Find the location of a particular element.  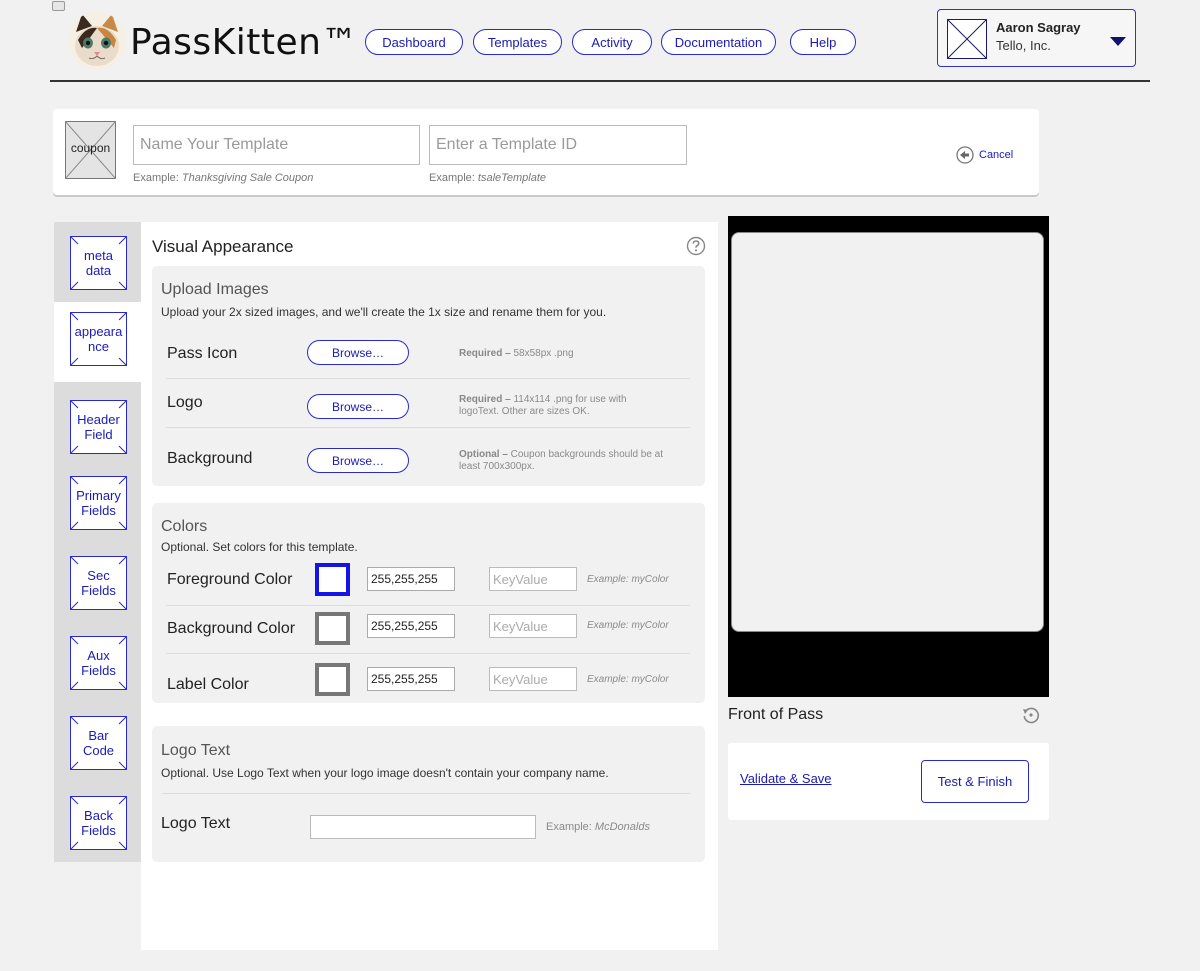

test-finish-button: Test & Finish is located at coordinates (975, 781).